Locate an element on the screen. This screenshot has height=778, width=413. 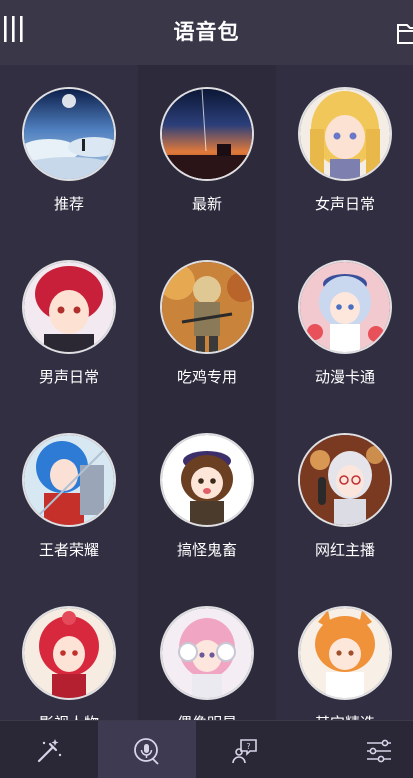
category-item-funny: 搞怪鬼畜 is located at coordinates (207, 497).